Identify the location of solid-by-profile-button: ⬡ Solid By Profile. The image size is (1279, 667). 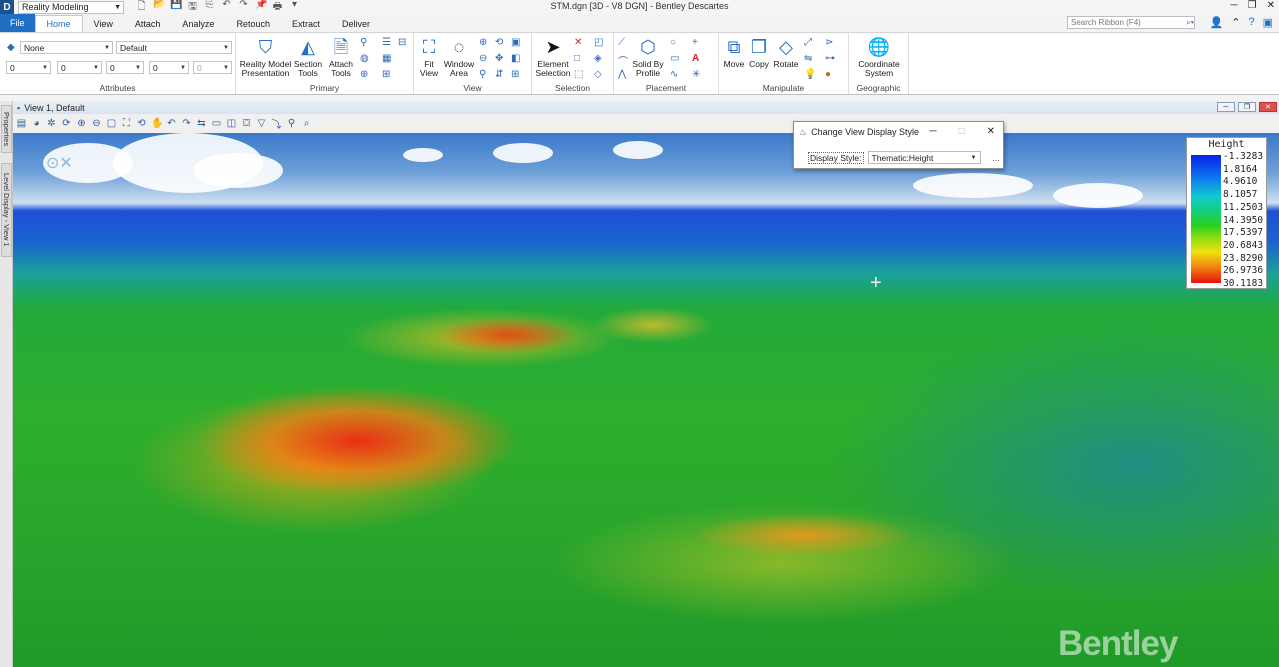
(648, 57).